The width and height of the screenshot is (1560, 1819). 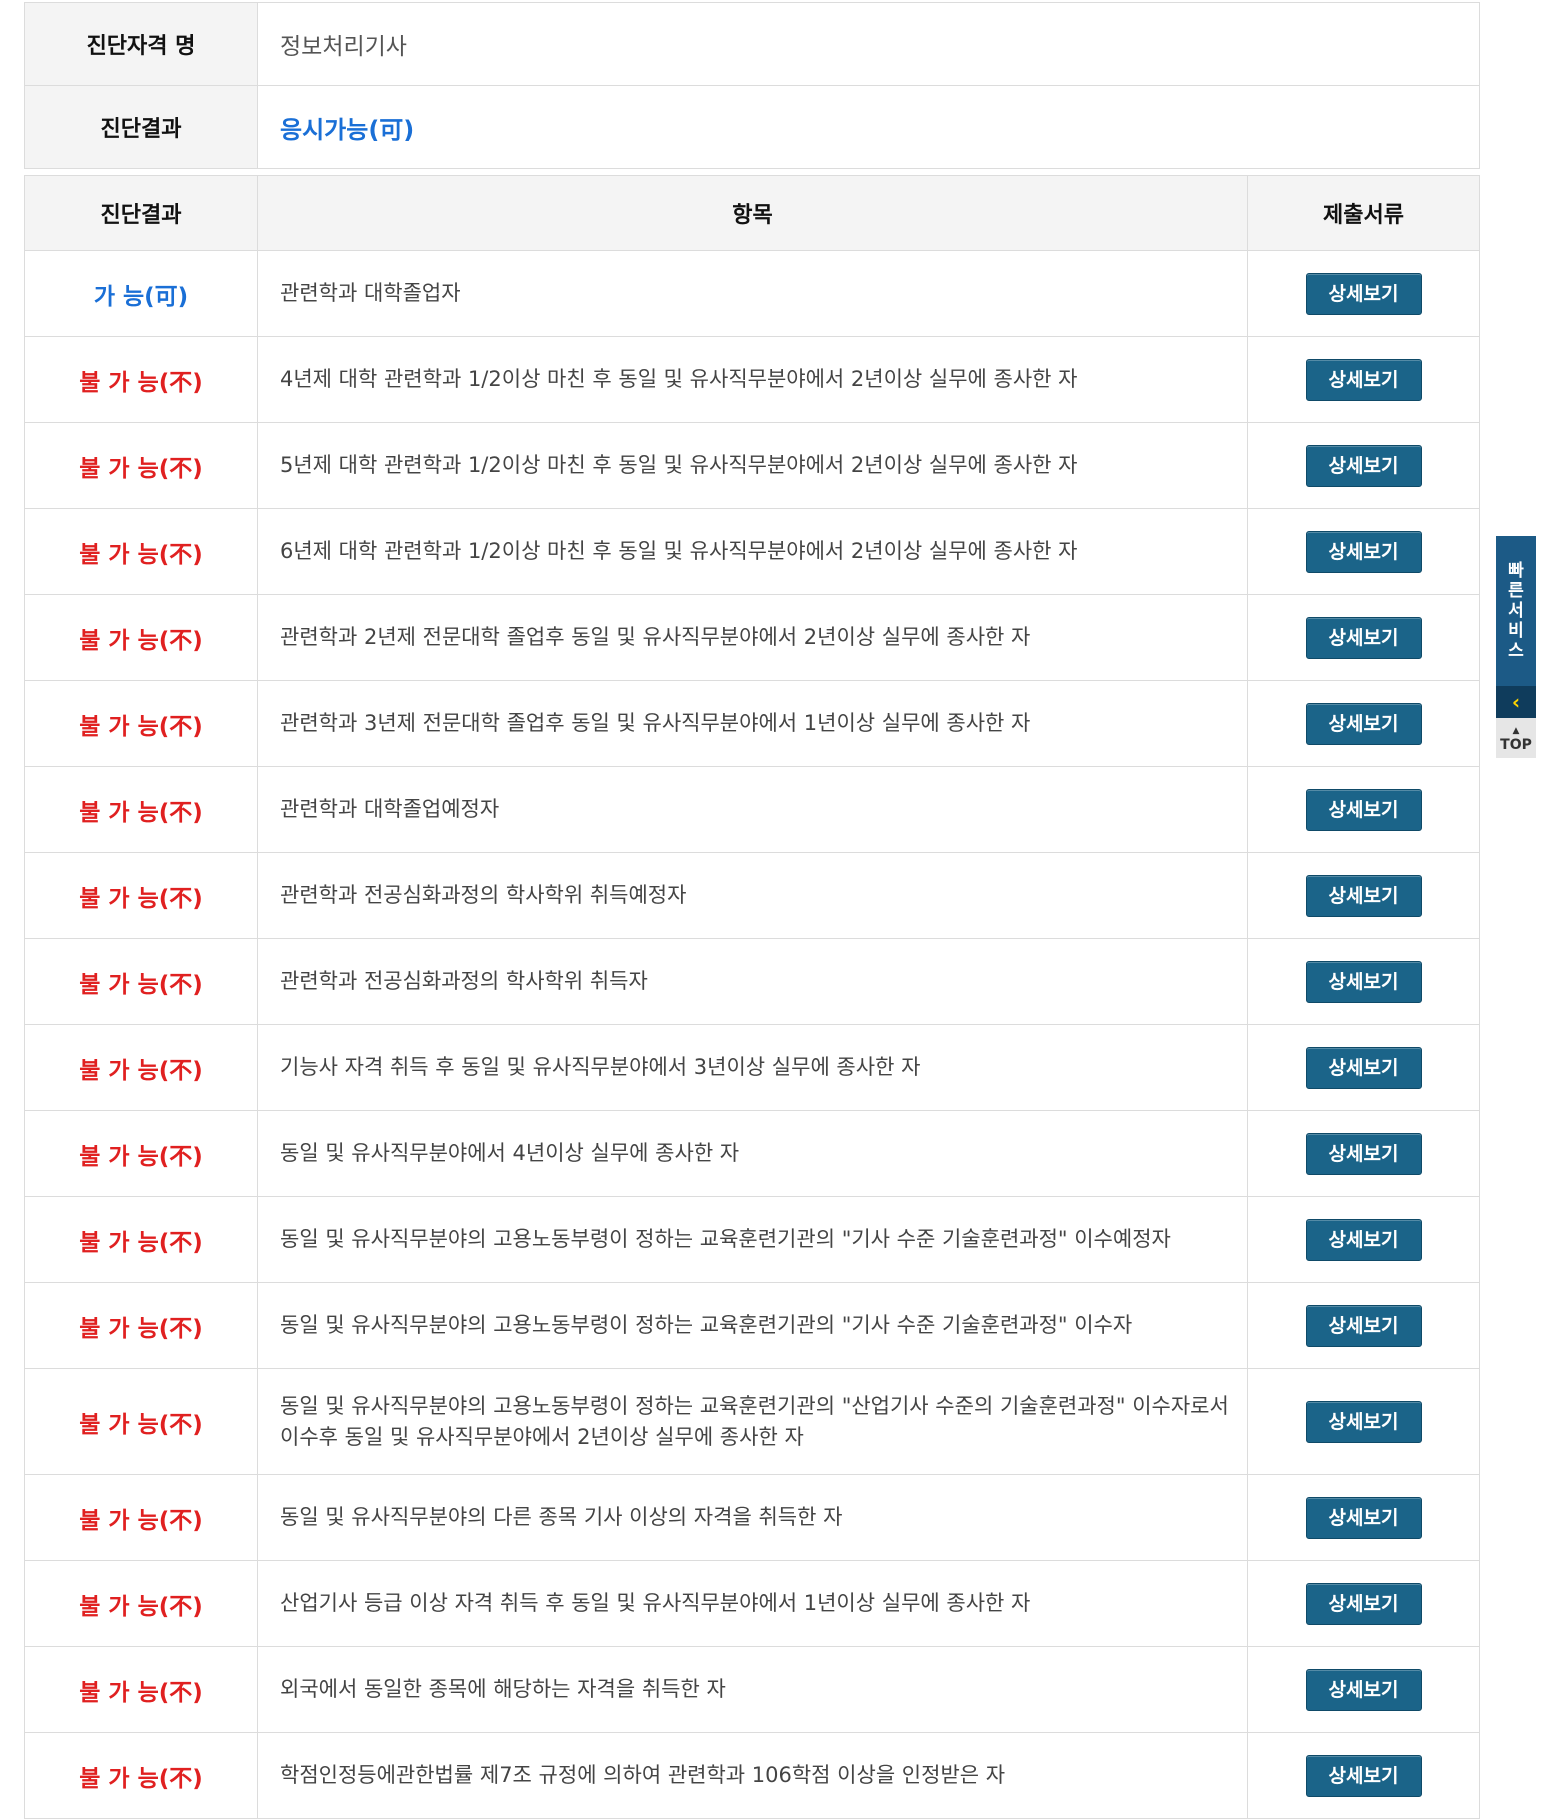 I want to click on quick-service-char: 서, so click(x=1516, y=611).